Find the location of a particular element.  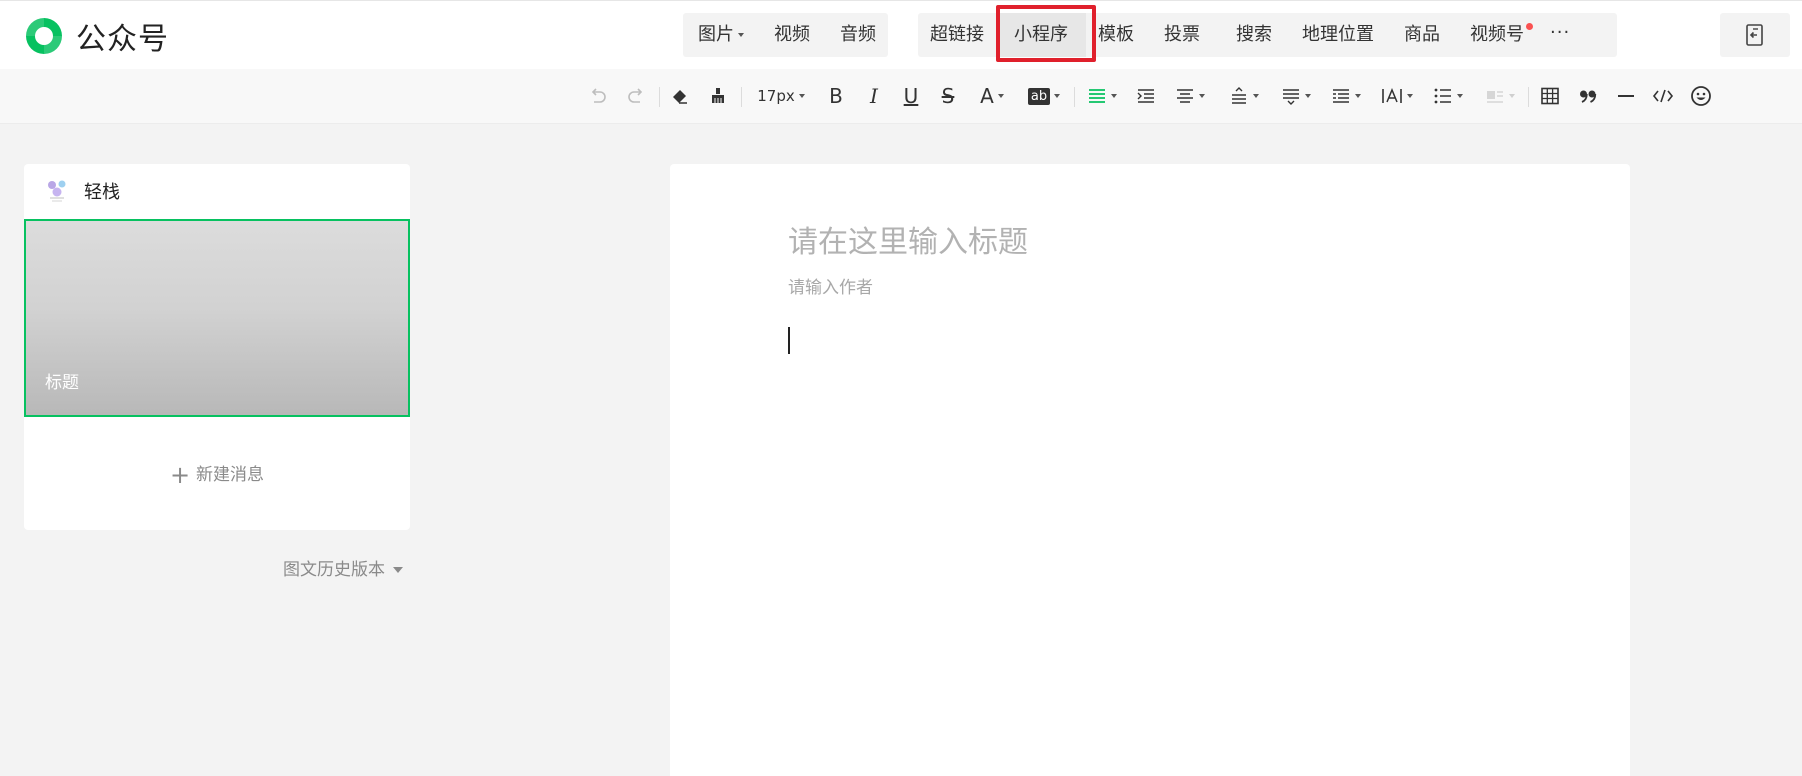

new-message-button: + 新建消息 is located at coordinates (217, 474).